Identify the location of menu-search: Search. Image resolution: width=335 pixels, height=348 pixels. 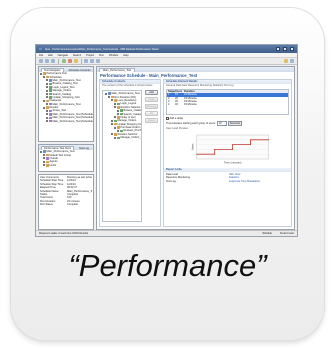
(77, 55).